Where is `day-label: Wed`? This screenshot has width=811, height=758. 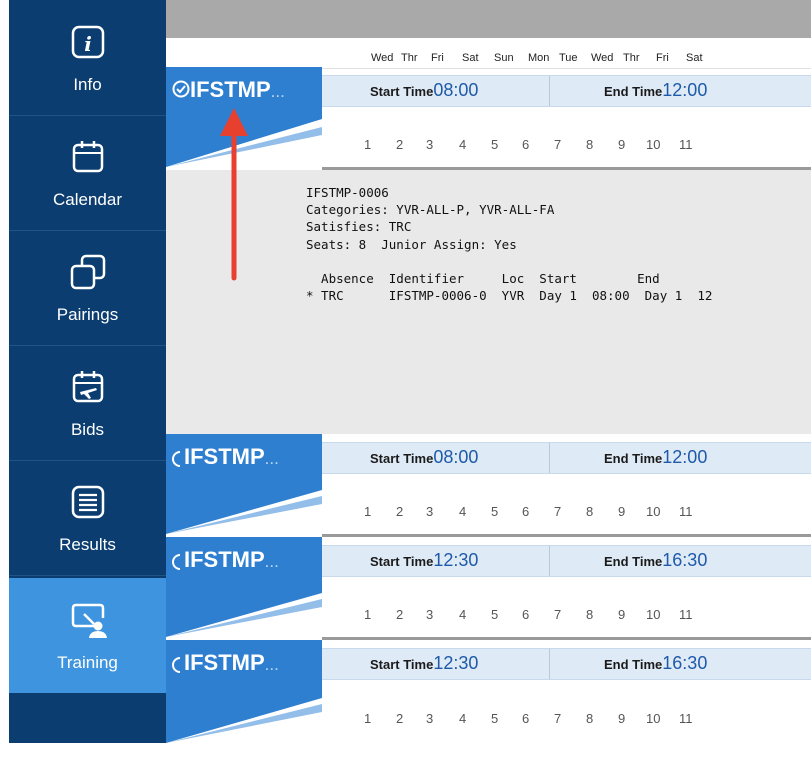 day-label: Wed is located at coordinates (602, 58).